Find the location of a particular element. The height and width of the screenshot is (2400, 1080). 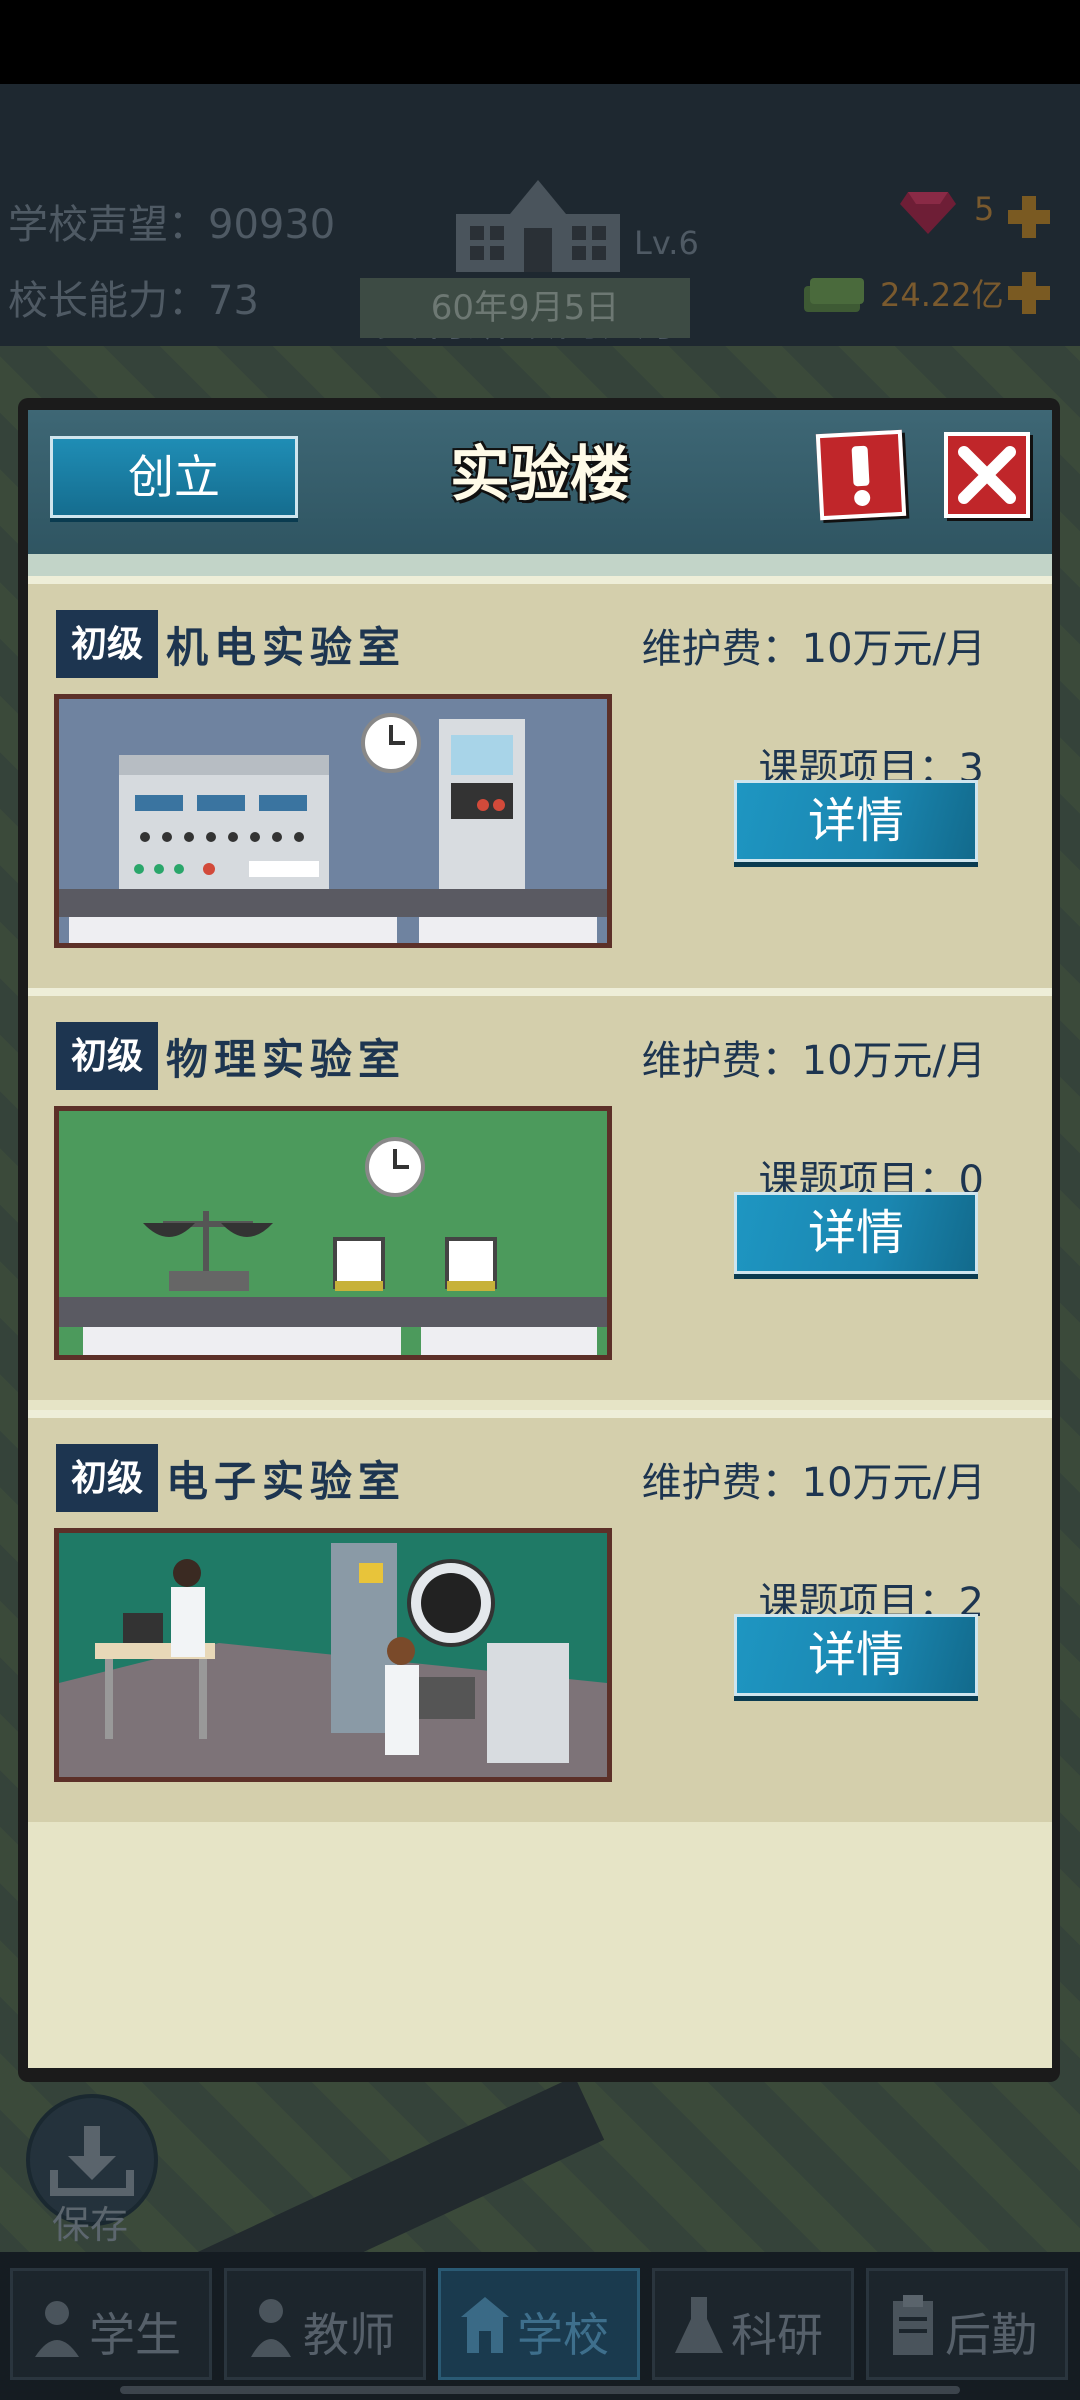

clipboard-icon is located at coordinates (913, 2325).